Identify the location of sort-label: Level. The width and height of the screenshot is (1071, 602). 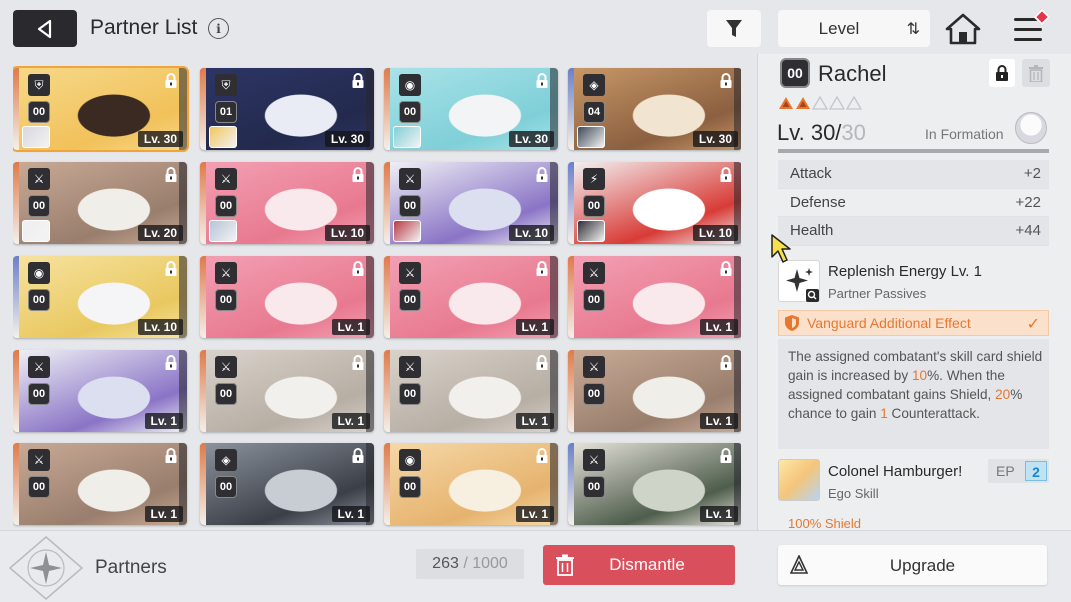
(839, 28).